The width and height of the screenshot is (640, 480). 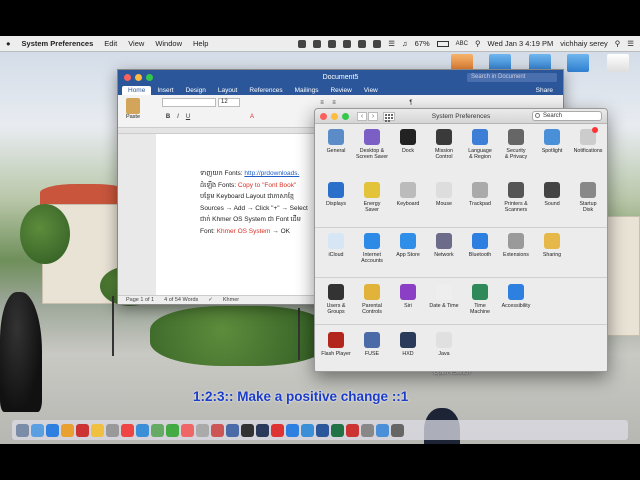 I want to click on language-indicator: Khmer, so click(x=231, y=300).